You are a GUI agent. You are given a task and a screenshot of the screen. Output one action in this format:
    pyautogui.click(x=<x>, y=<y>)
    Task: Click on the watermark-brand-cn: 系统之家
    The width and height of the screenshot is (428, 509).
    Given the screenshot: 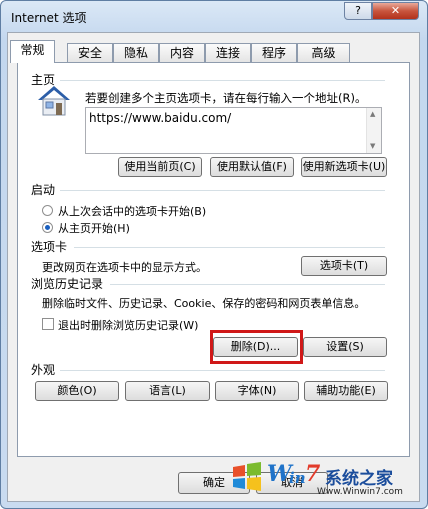 What is the action you would take?
    pyautogui.click(x=359, y=479)
    